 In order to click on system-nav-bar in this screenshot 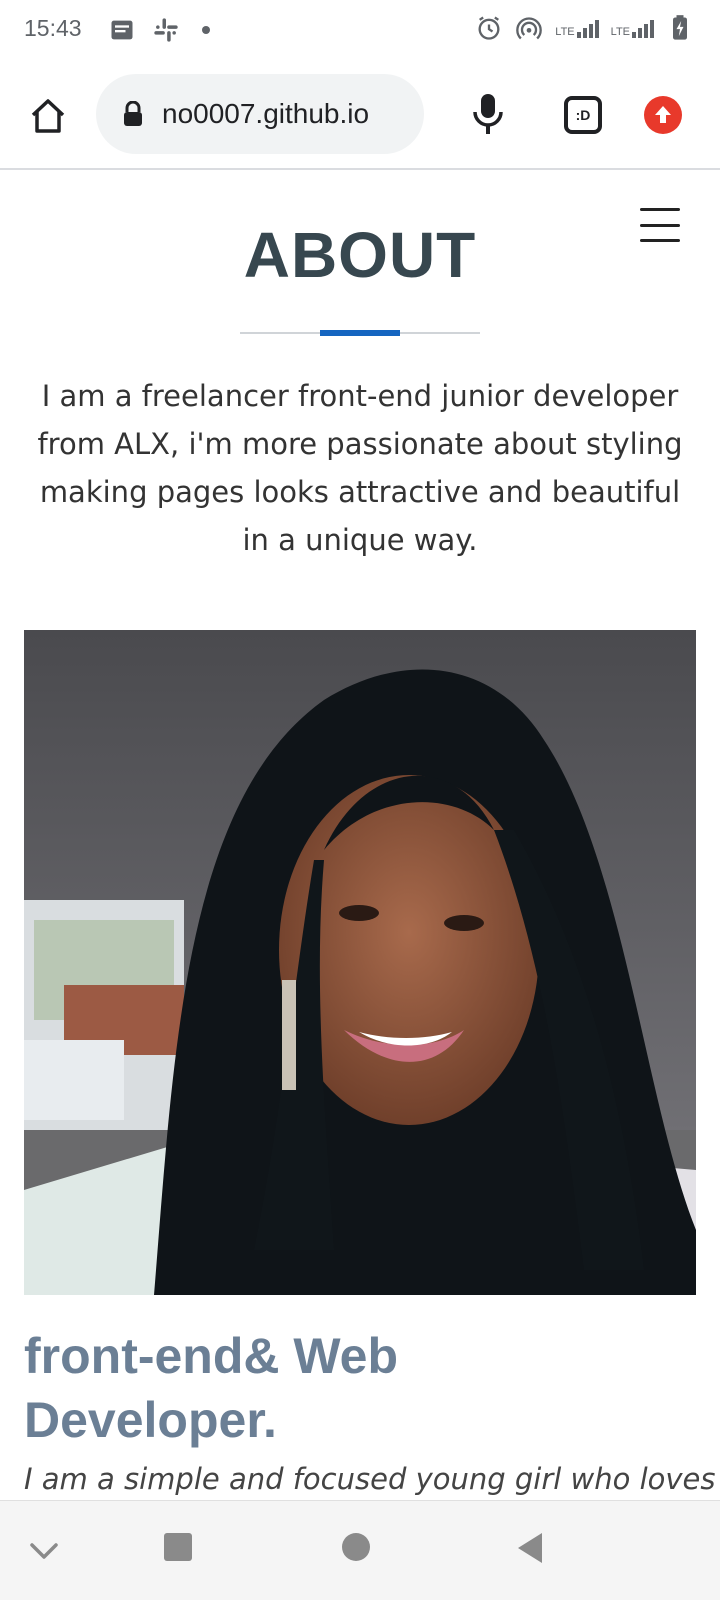, I will do `click(360, 1550)`.